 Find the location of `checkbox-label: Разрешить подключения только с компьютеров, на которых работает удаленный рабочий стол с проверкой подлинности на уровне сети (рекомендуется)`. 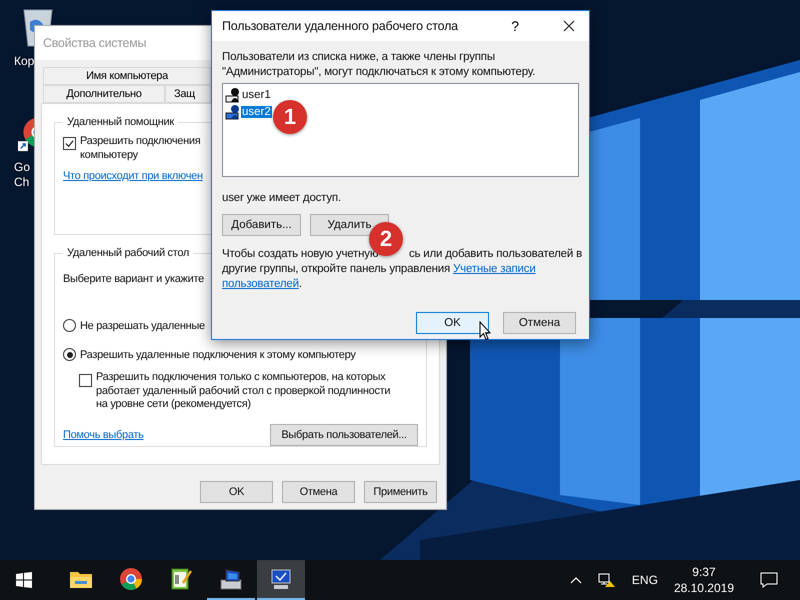

checkbox-label: Разрешить подключения только с компьютеров, на которых работает удаленный рабочий стол с проверкой подлинности на уровне сети (рекомендуется) is located at coordinates (244, 391).